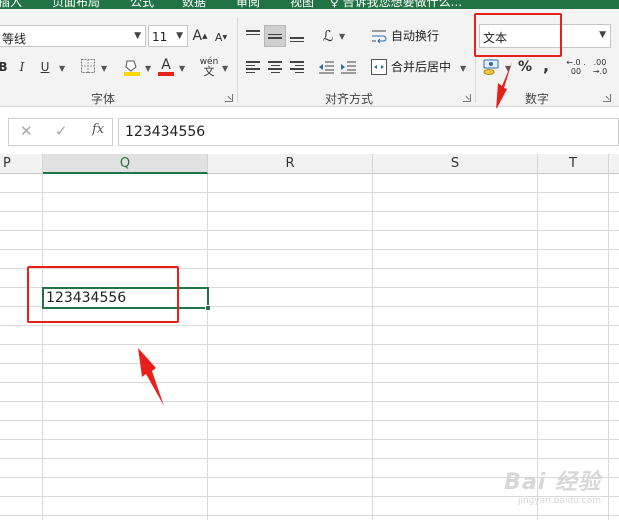  I want to click on tab-insert: 插入, so click(11, 4).